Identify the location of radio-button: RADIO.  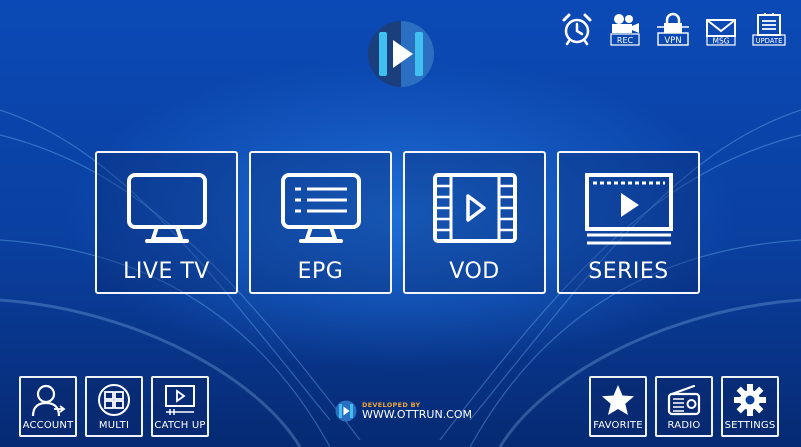
(684, 406).